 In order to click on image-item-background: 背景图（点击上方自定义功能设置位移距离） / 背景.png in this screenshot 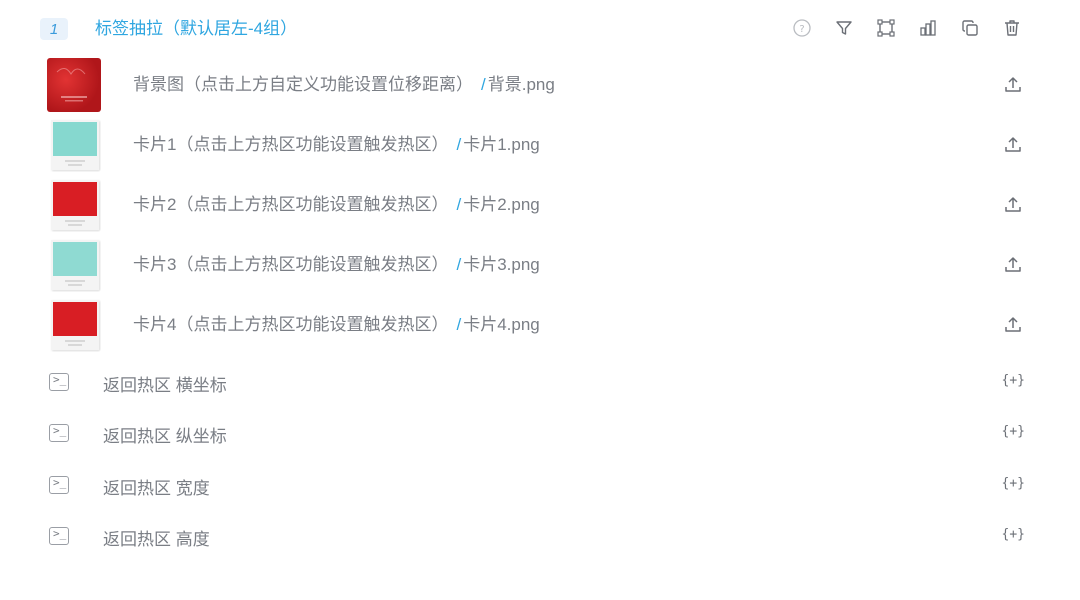, I will do `click(542, 86)`.